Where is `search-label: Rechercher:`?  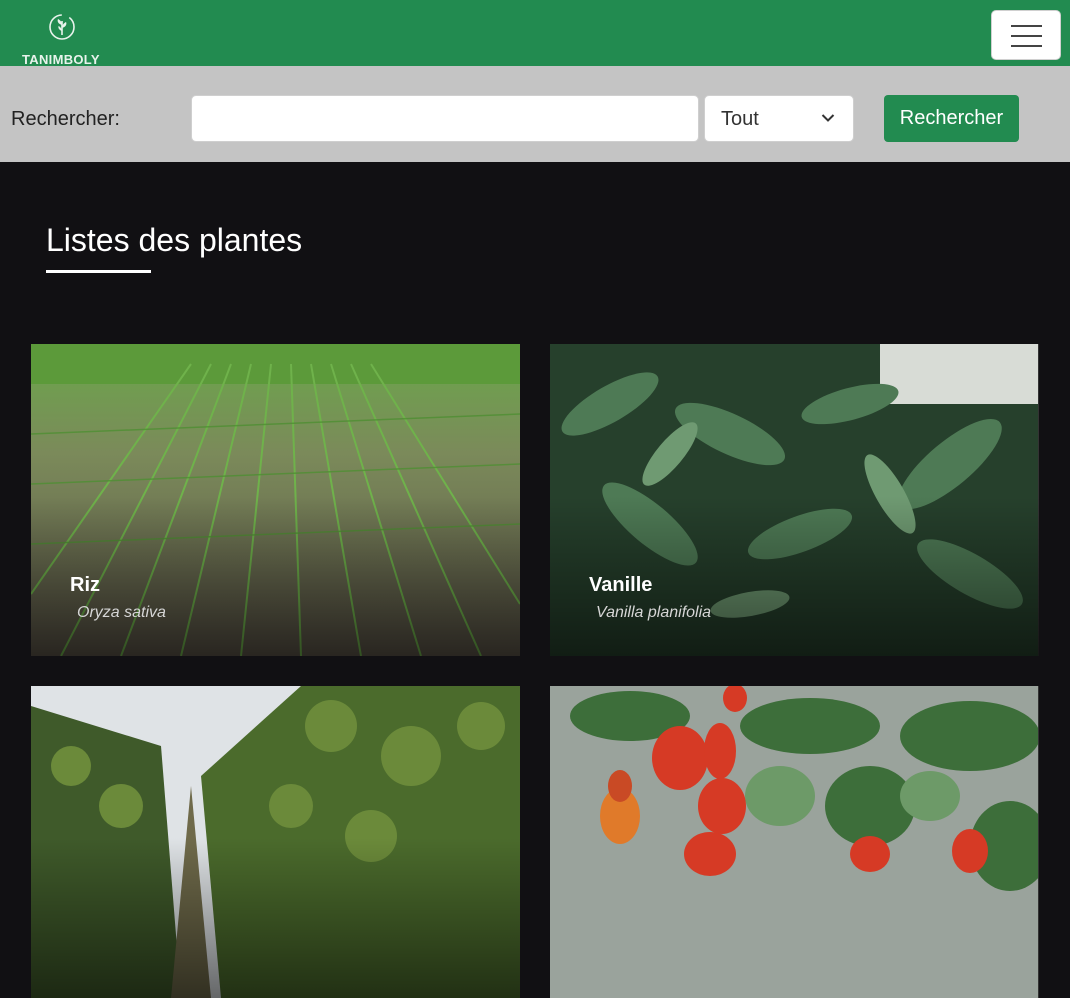
search-label: Rechercher: is located at coordinates (65, 119).